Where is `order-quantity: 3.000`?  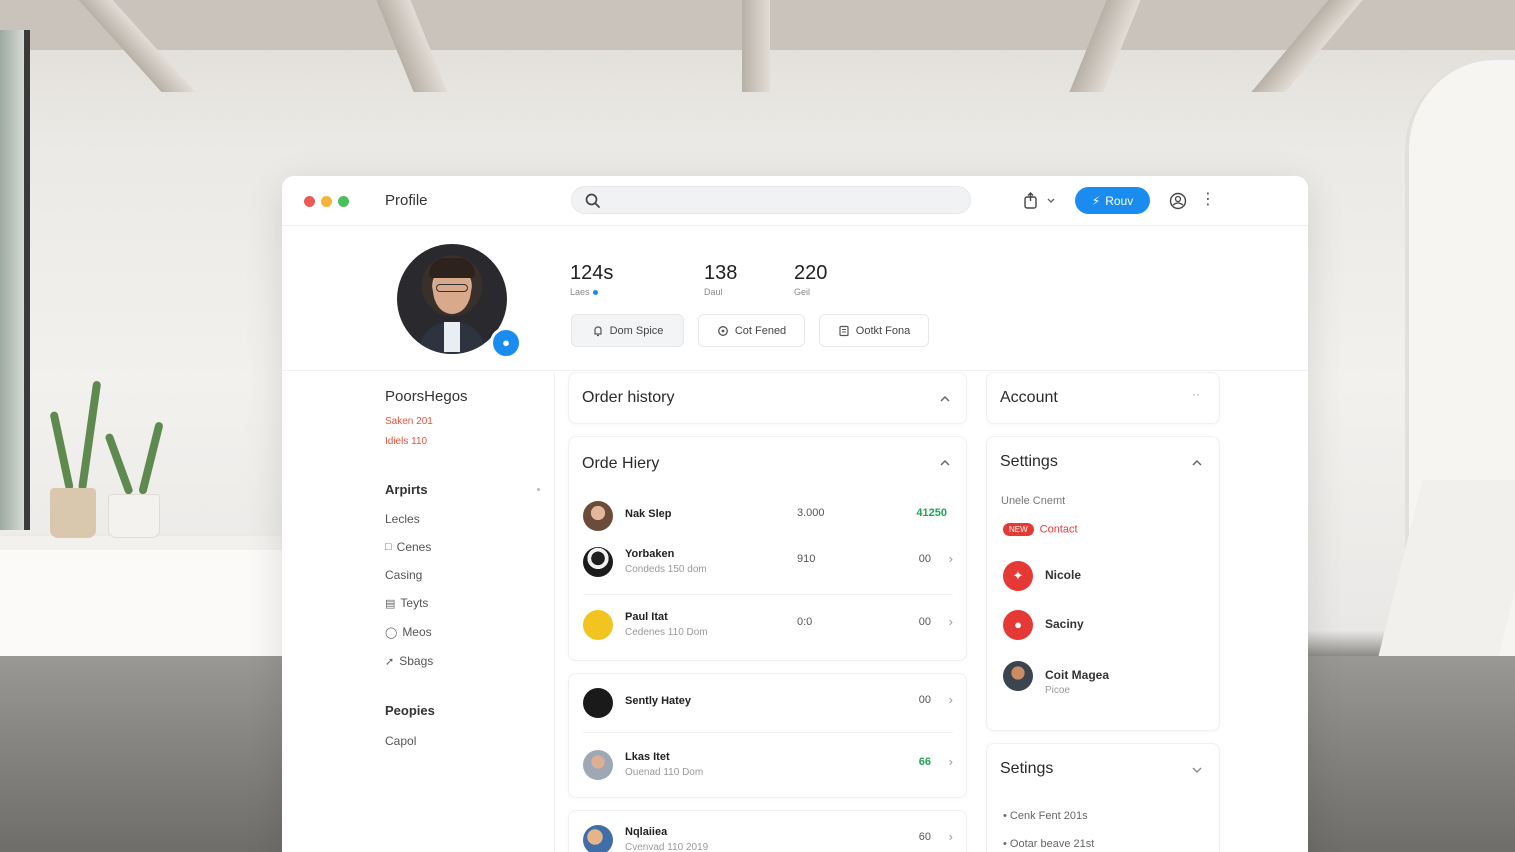
order-quantity: 3.000 is located at coordinates (811, 513).